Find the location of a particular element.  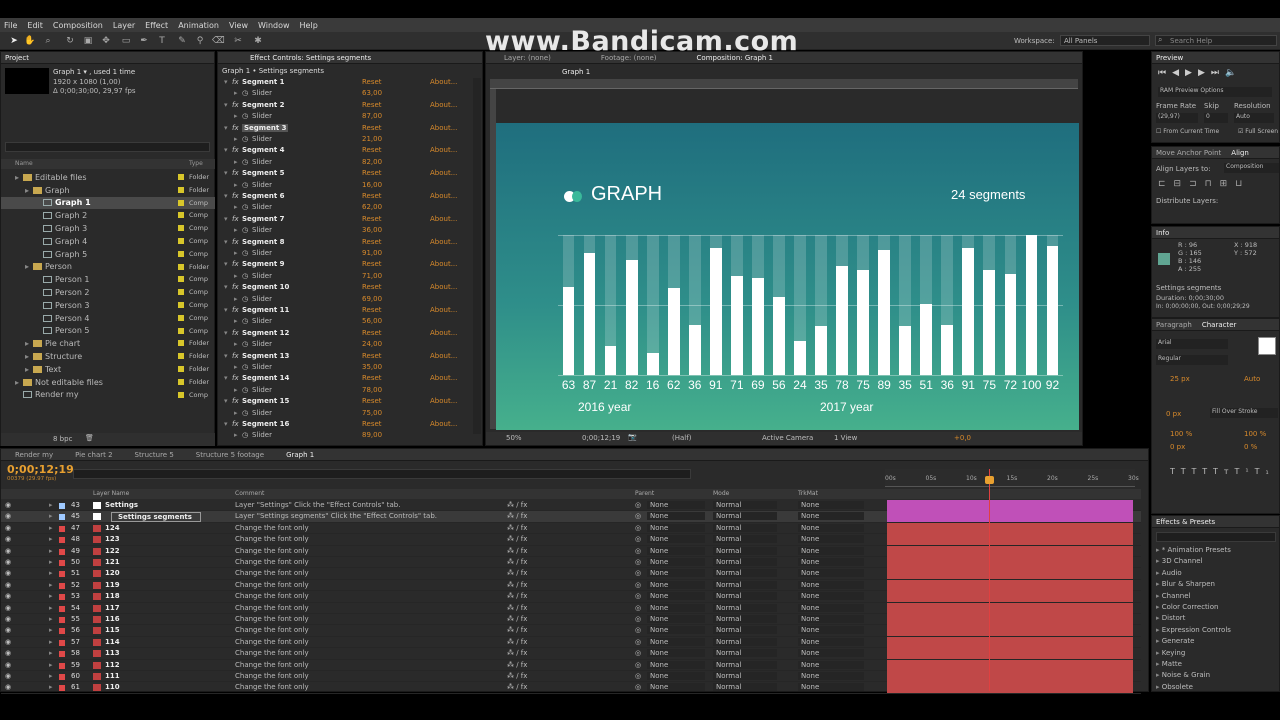

frame-rate-select: (29,97) is located at coordinates (1177, 118).